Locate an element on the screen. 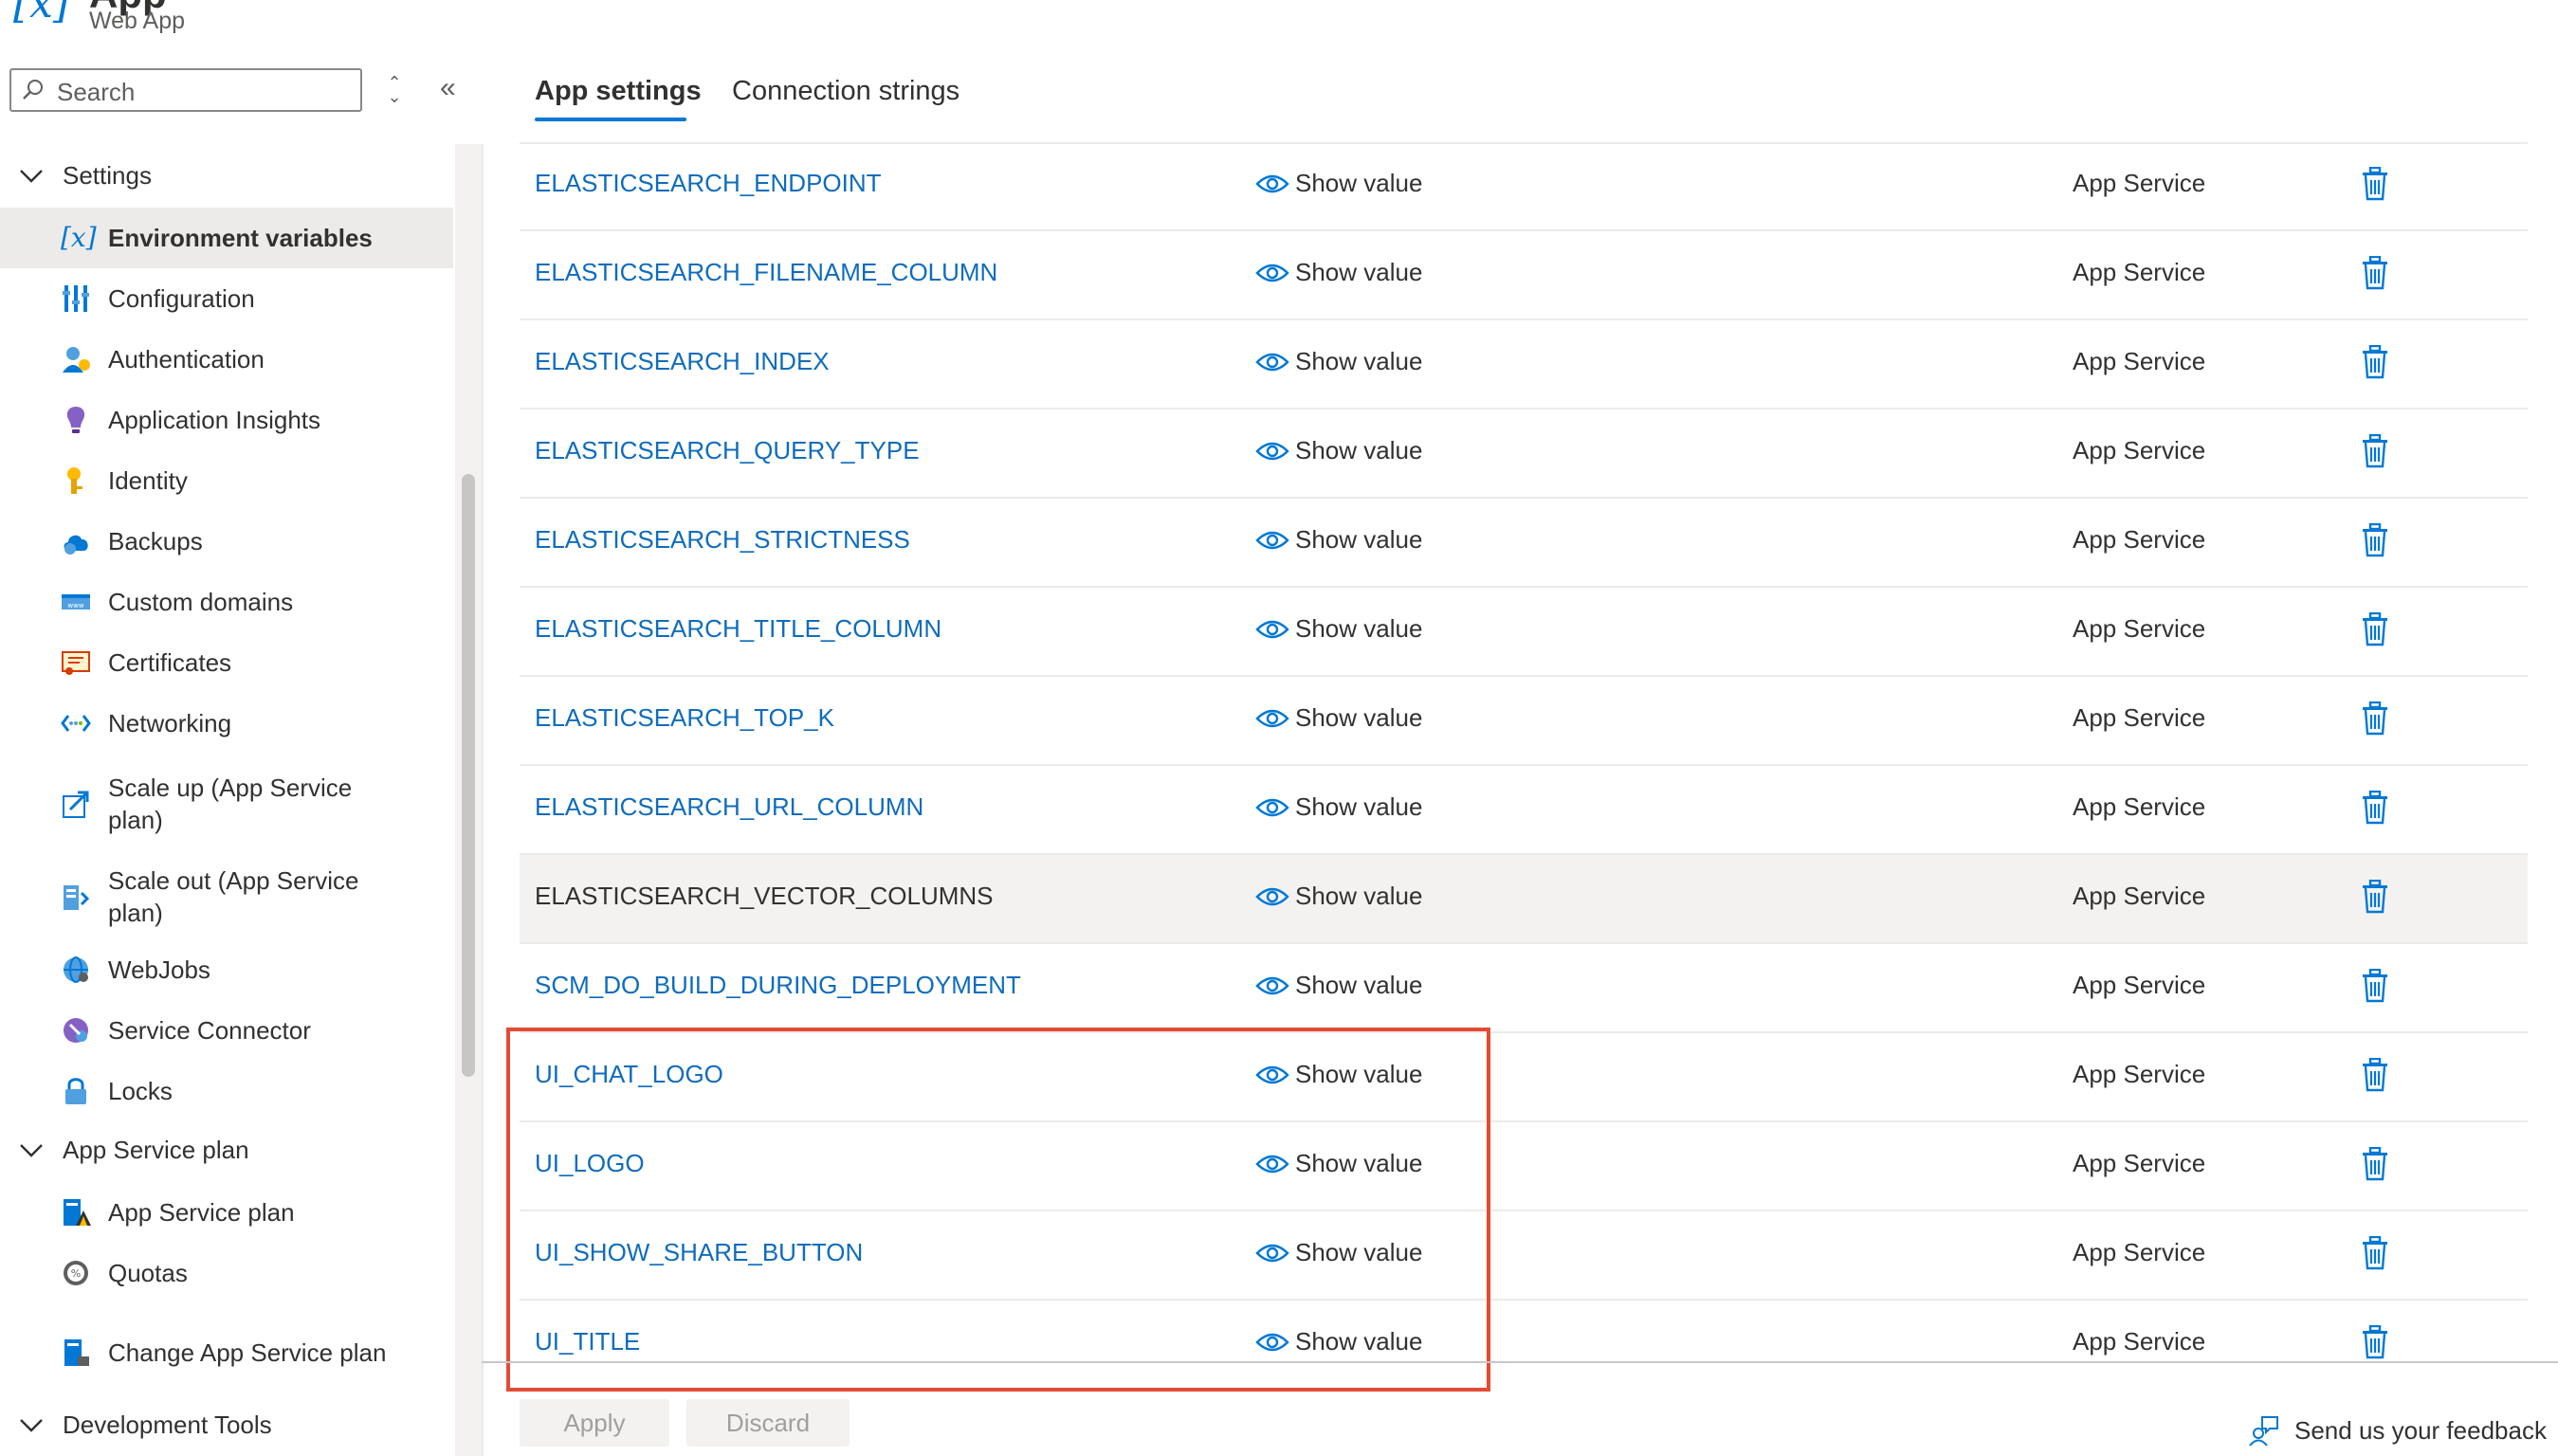  setting-name-link: ELASTICSEARCH_VECTOR_COLUMNS is located at coordinates (764, 896).